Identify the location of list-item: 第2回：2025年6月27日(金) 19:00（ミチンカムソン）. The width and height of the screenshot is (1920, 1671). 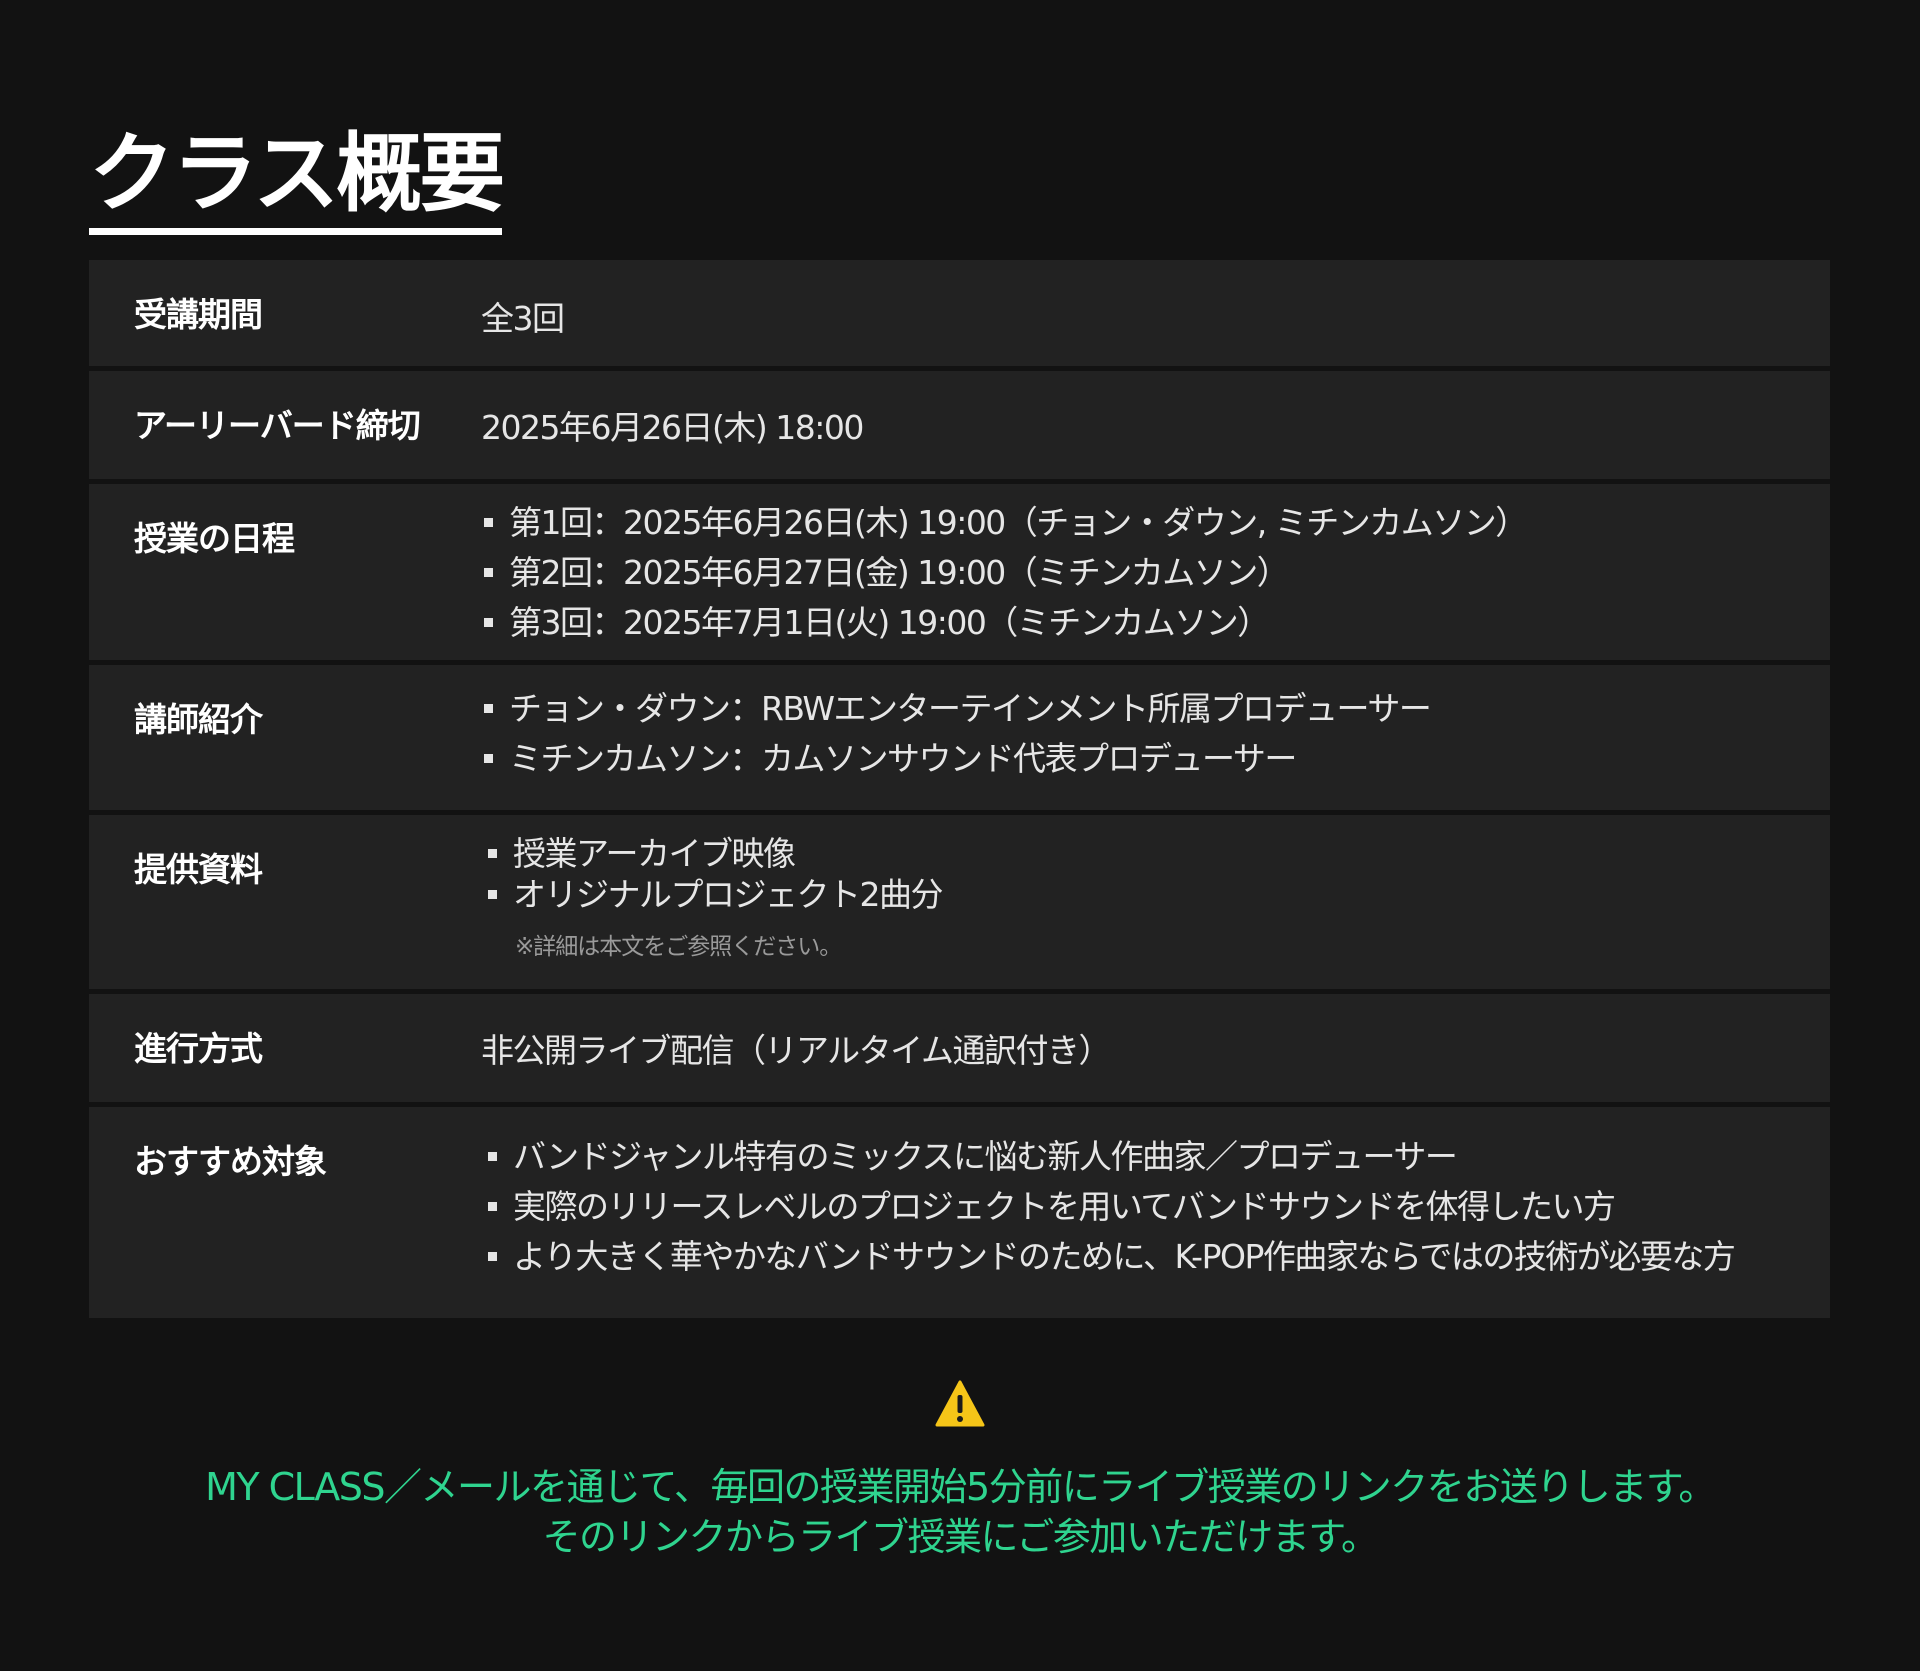
(1004, 573).